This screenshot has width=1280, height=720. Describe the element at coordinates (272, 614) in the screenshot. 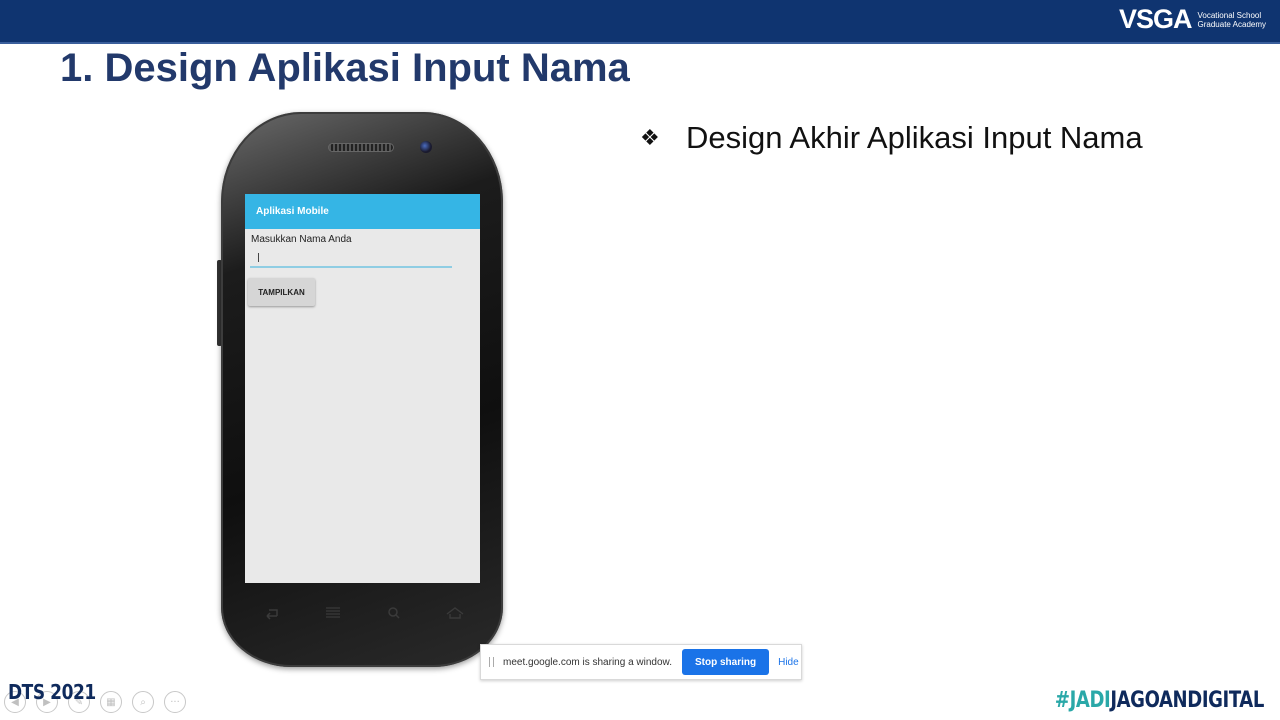

I see `back-icon` at that location.